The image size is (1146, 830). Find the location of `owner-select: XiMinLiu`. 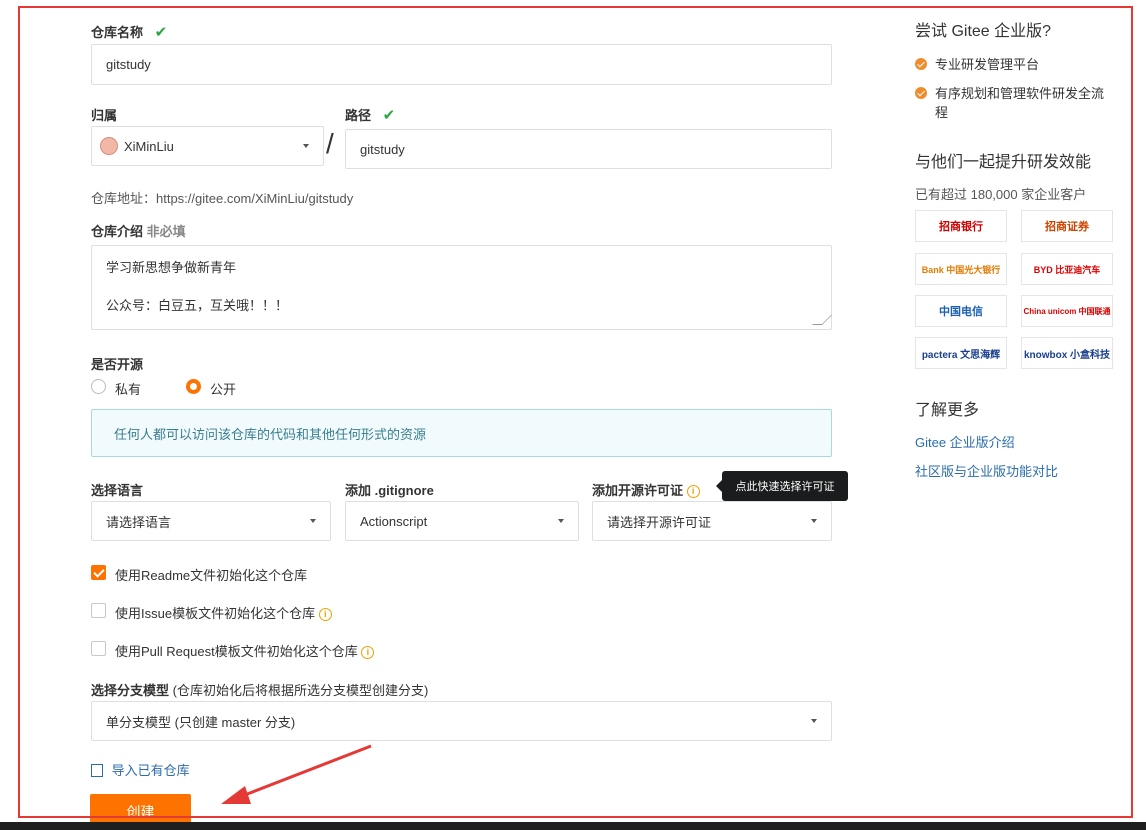

owner-select: XiMinLiu is located at coordinates (207, 146).